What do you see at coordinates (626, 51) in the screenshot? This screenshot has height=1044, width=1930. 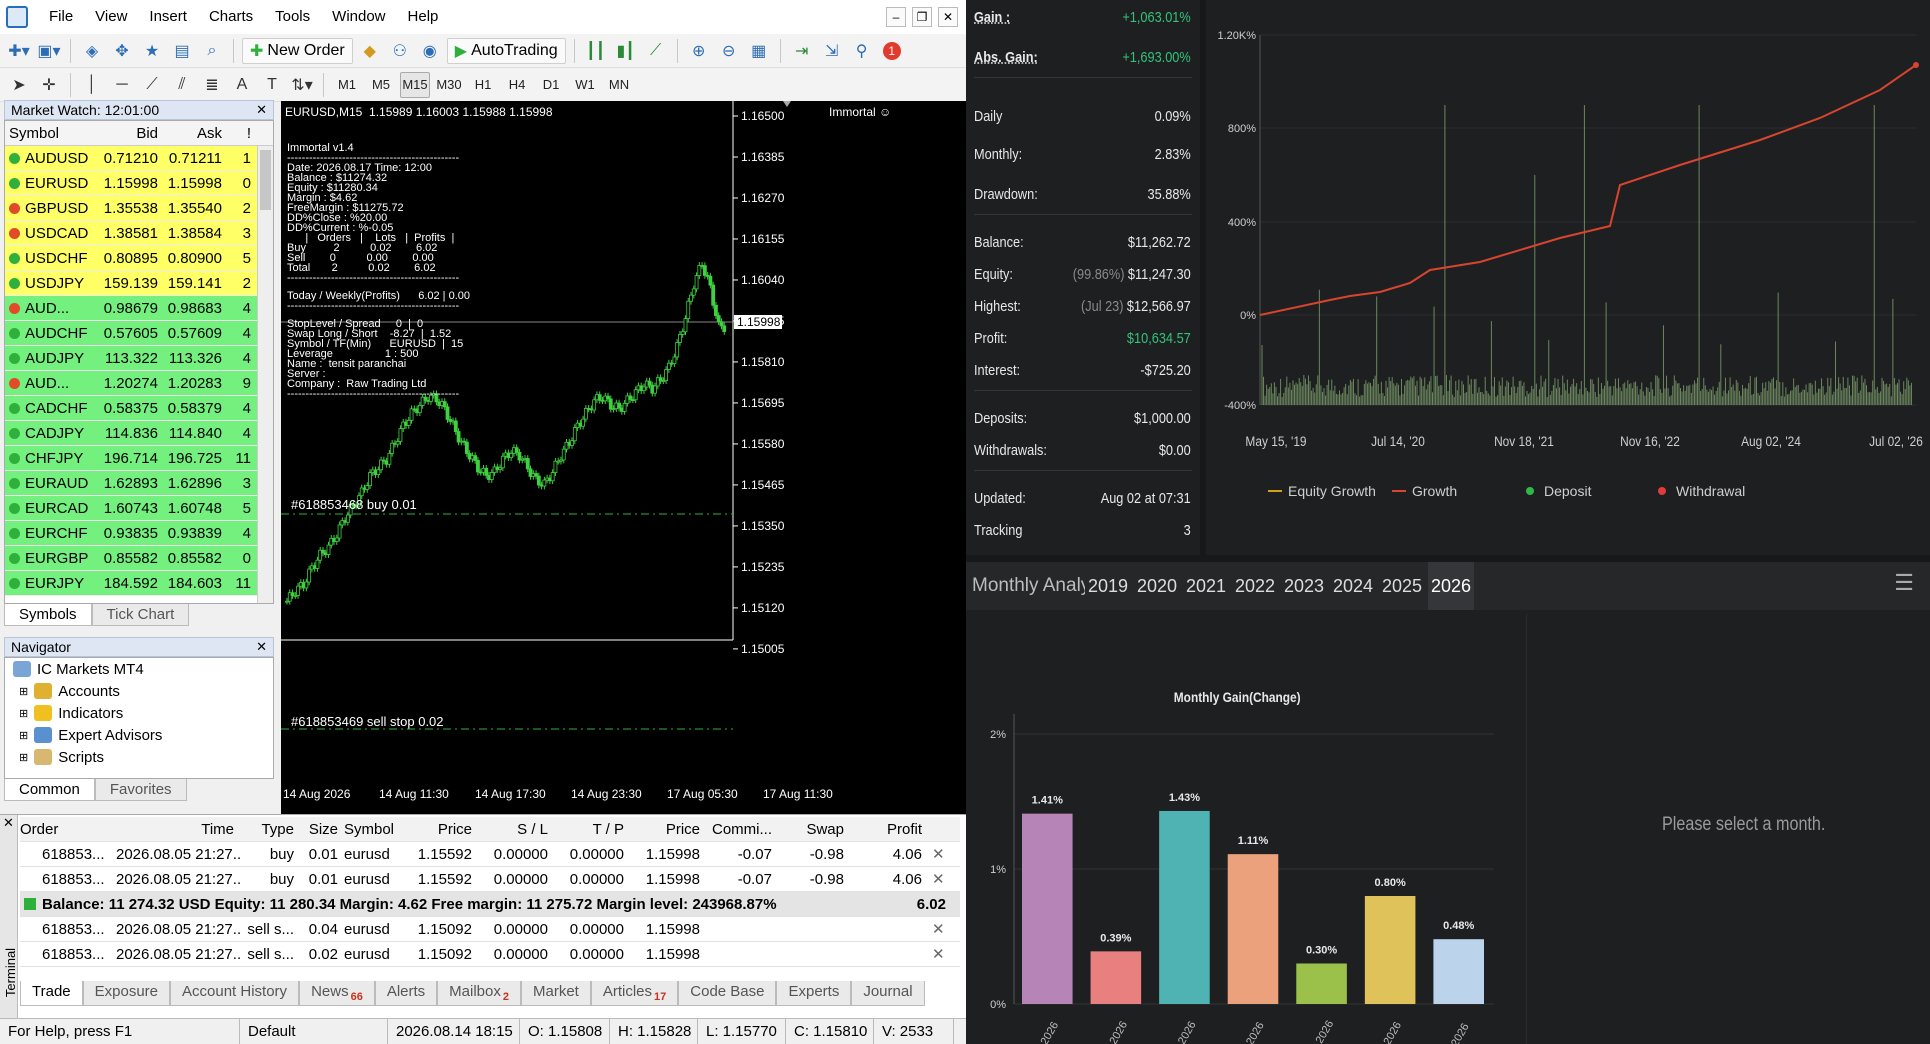 I see `candlestick-icon: ▮┃` at bounding box center [626, 51].